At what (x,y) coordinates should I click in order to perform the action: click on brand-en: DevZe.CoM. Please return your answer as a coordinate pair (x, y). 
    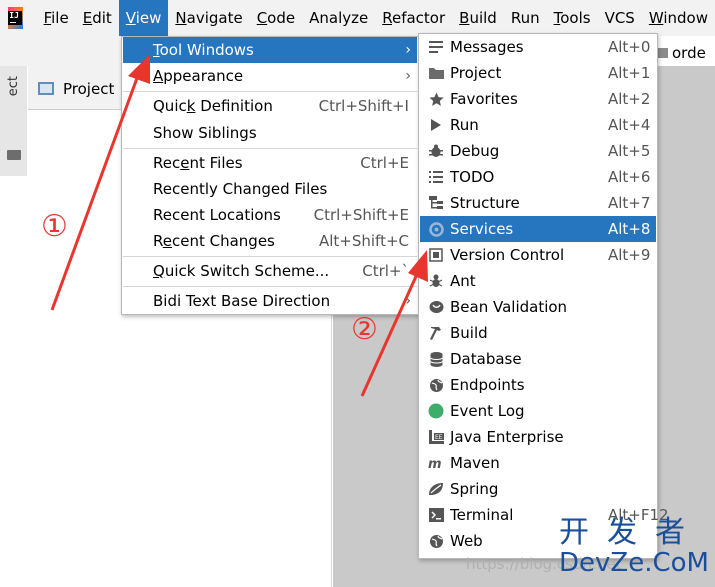
    Looking at the image, I should click on (634, 563).